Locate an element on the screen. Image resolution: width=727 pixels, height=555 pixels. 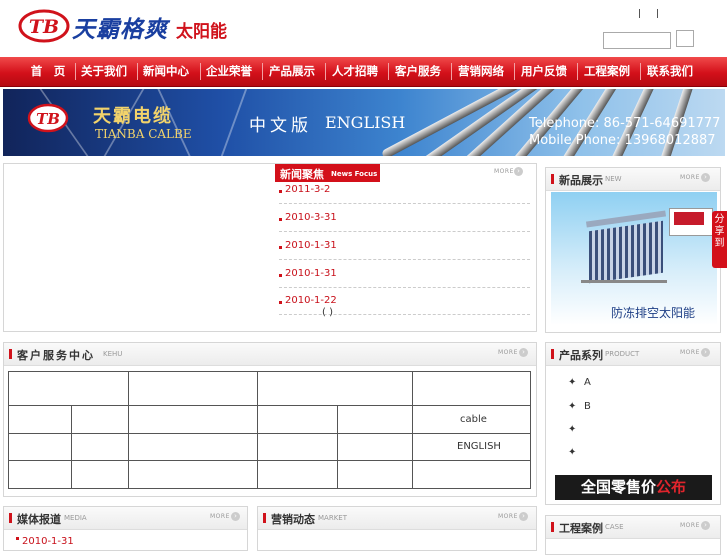
svg-text: TB is located at coordinates (48, 119).